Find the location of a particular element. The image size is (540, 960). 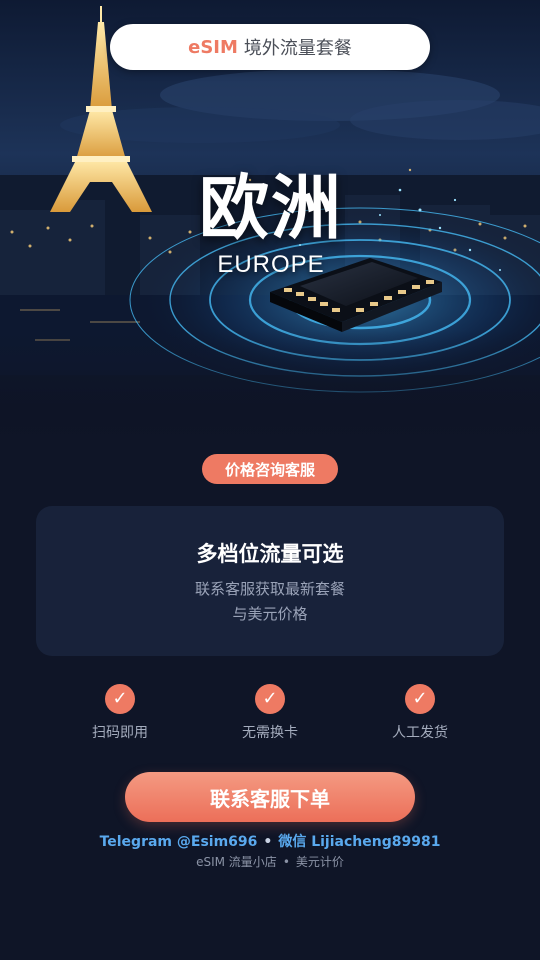

contact-order-button: 联系客服下单 is located at coordinates (270, 797).